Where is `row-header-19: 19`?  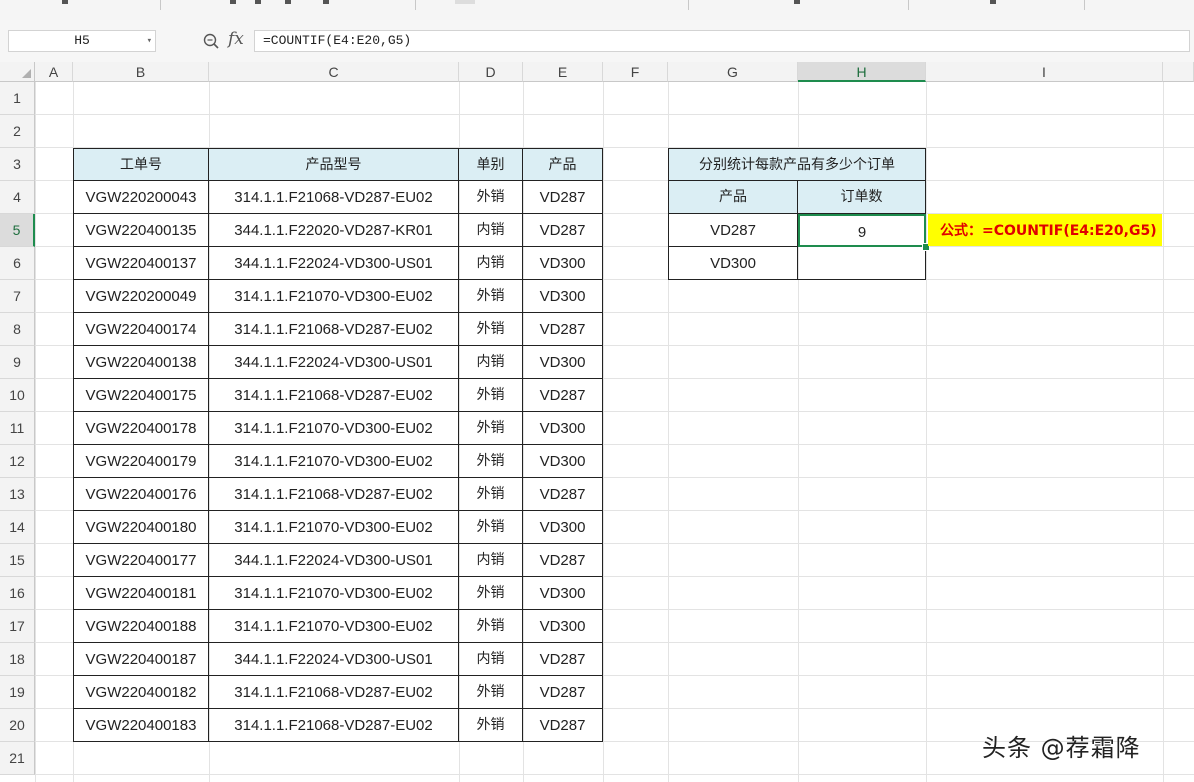
row-header-19: 19 is located at coordinates (17, 692).